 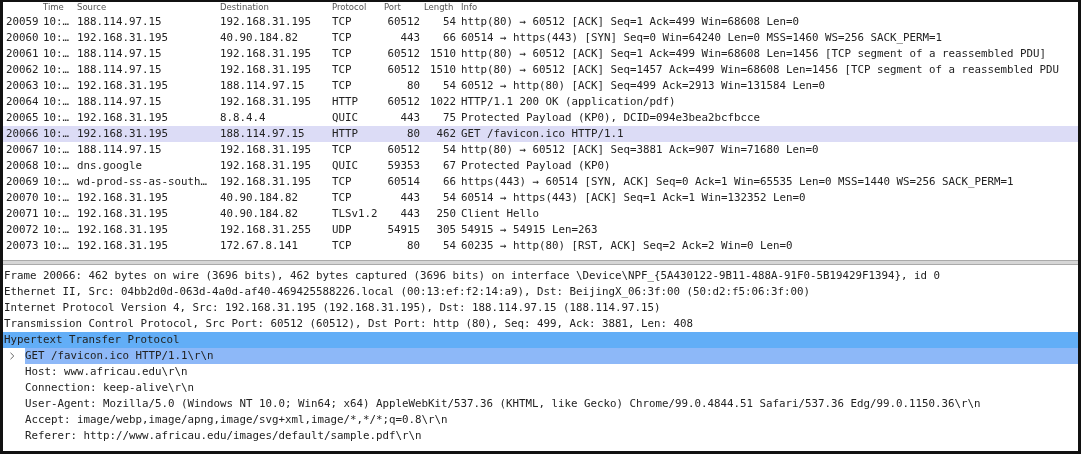 I want to click on column-header: Time, so click(x=60, y=8).